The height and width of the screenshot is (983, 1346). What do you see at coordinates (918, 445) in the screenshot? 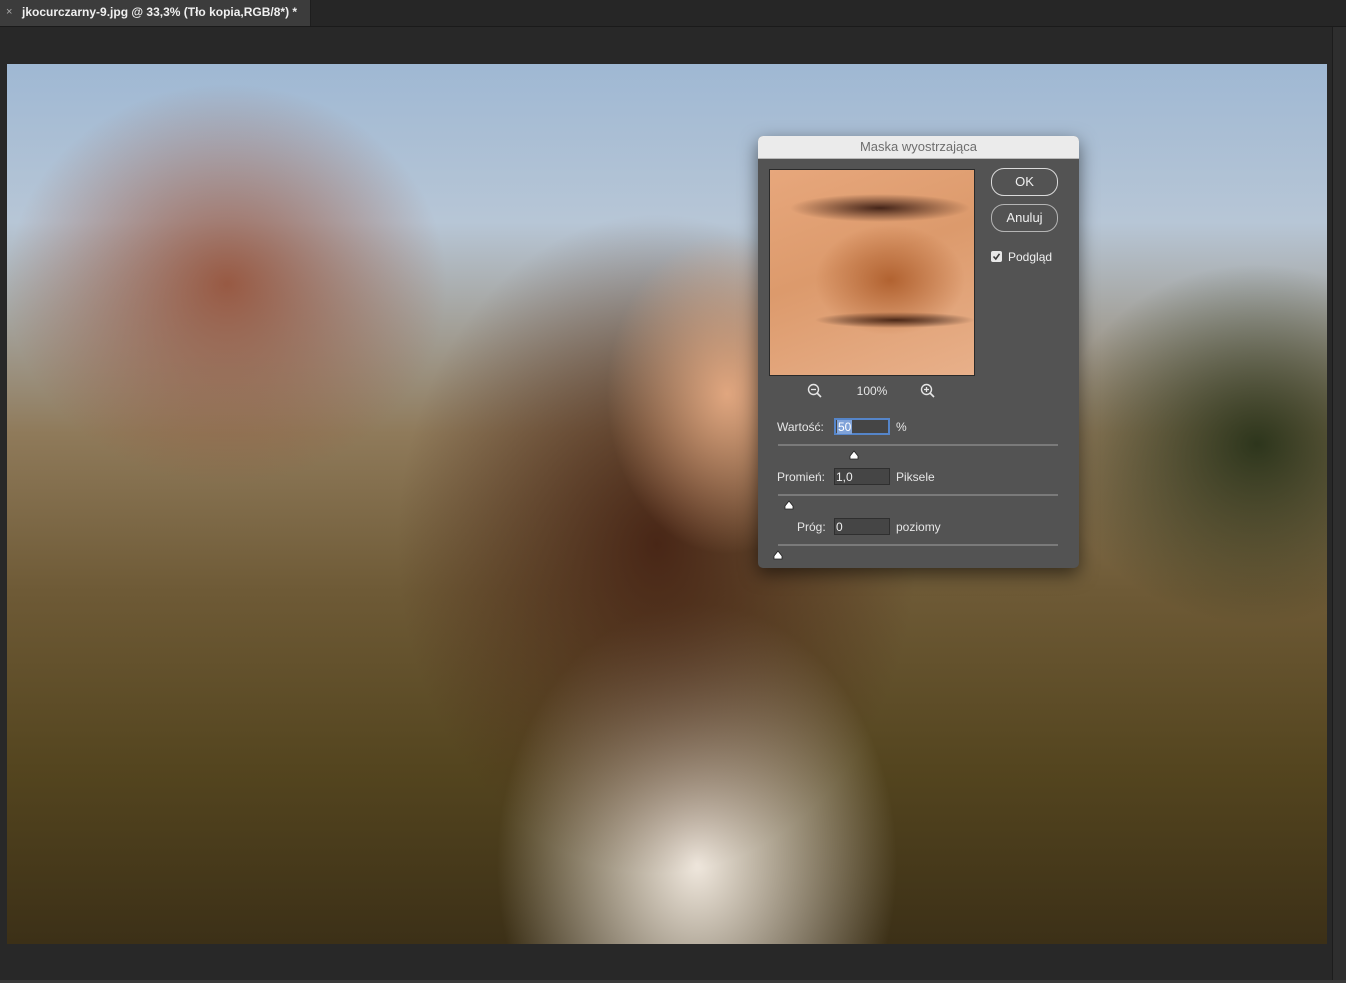
I see `amount-slider-track` at bounding box center [918, 445].